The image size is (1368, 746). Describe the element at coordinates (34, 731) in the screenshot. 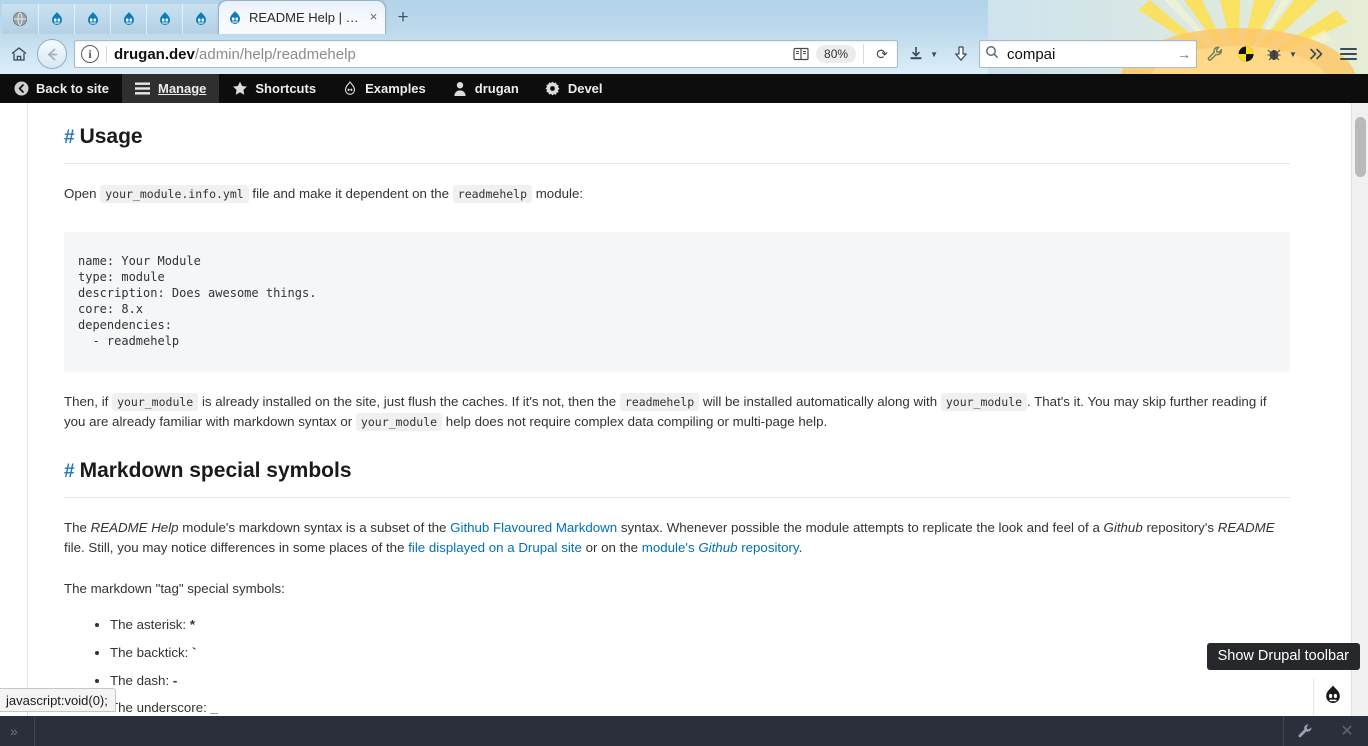

I see `bottom-bar-divider` at that location.